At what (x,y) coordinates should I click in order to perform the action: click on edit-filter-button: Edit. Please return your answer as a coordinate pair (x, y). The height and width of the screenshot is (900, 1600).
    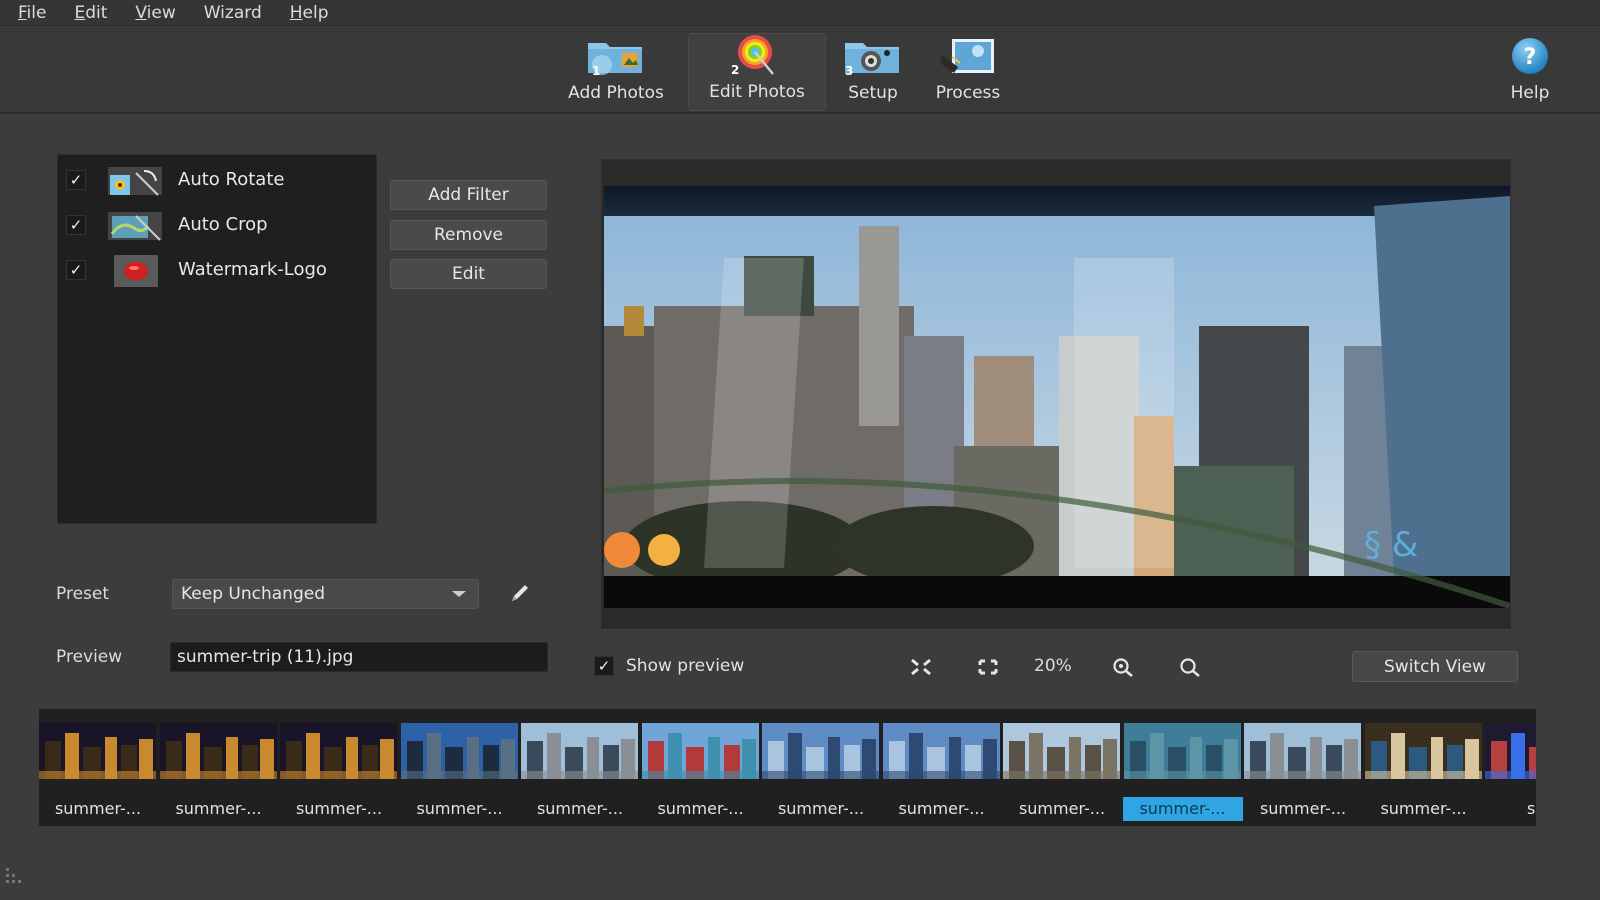
    Looking at the image, I should click on (468, 274).